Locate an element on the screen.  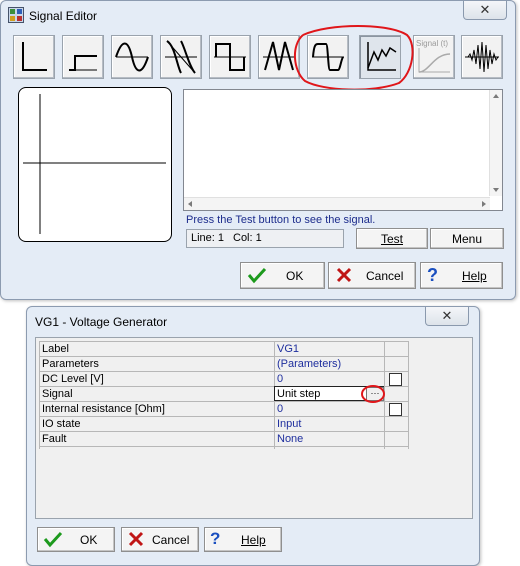
window-title: Signal Editor is located at coordinates (63, 16).